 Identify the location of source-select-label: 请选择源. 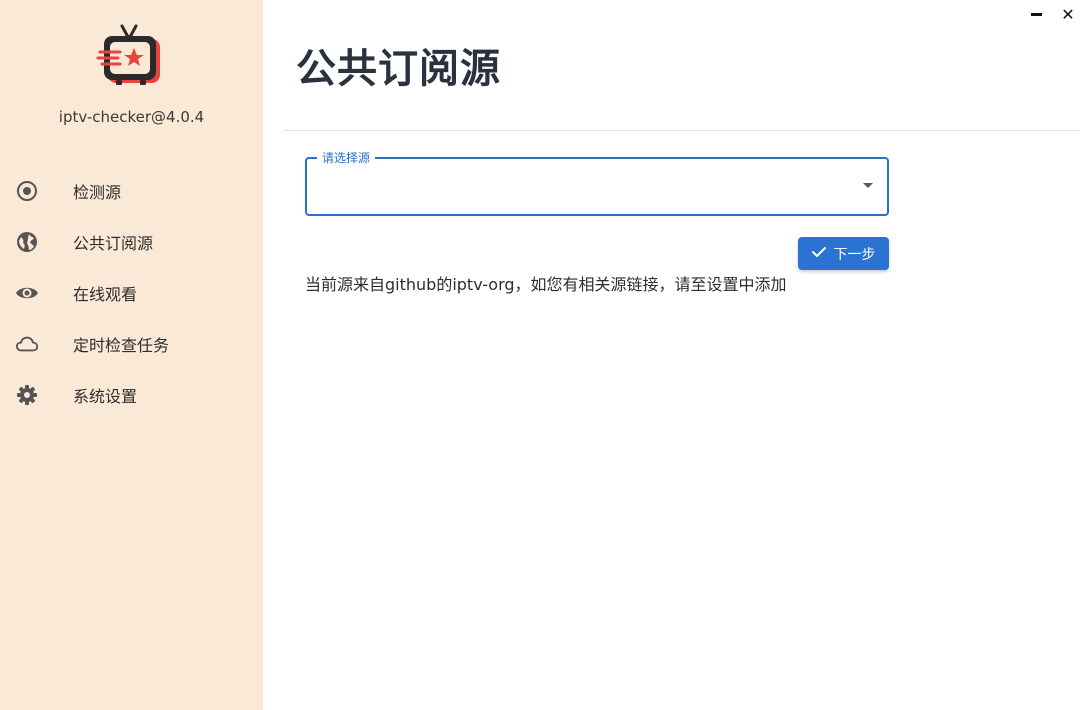
(346, 158).